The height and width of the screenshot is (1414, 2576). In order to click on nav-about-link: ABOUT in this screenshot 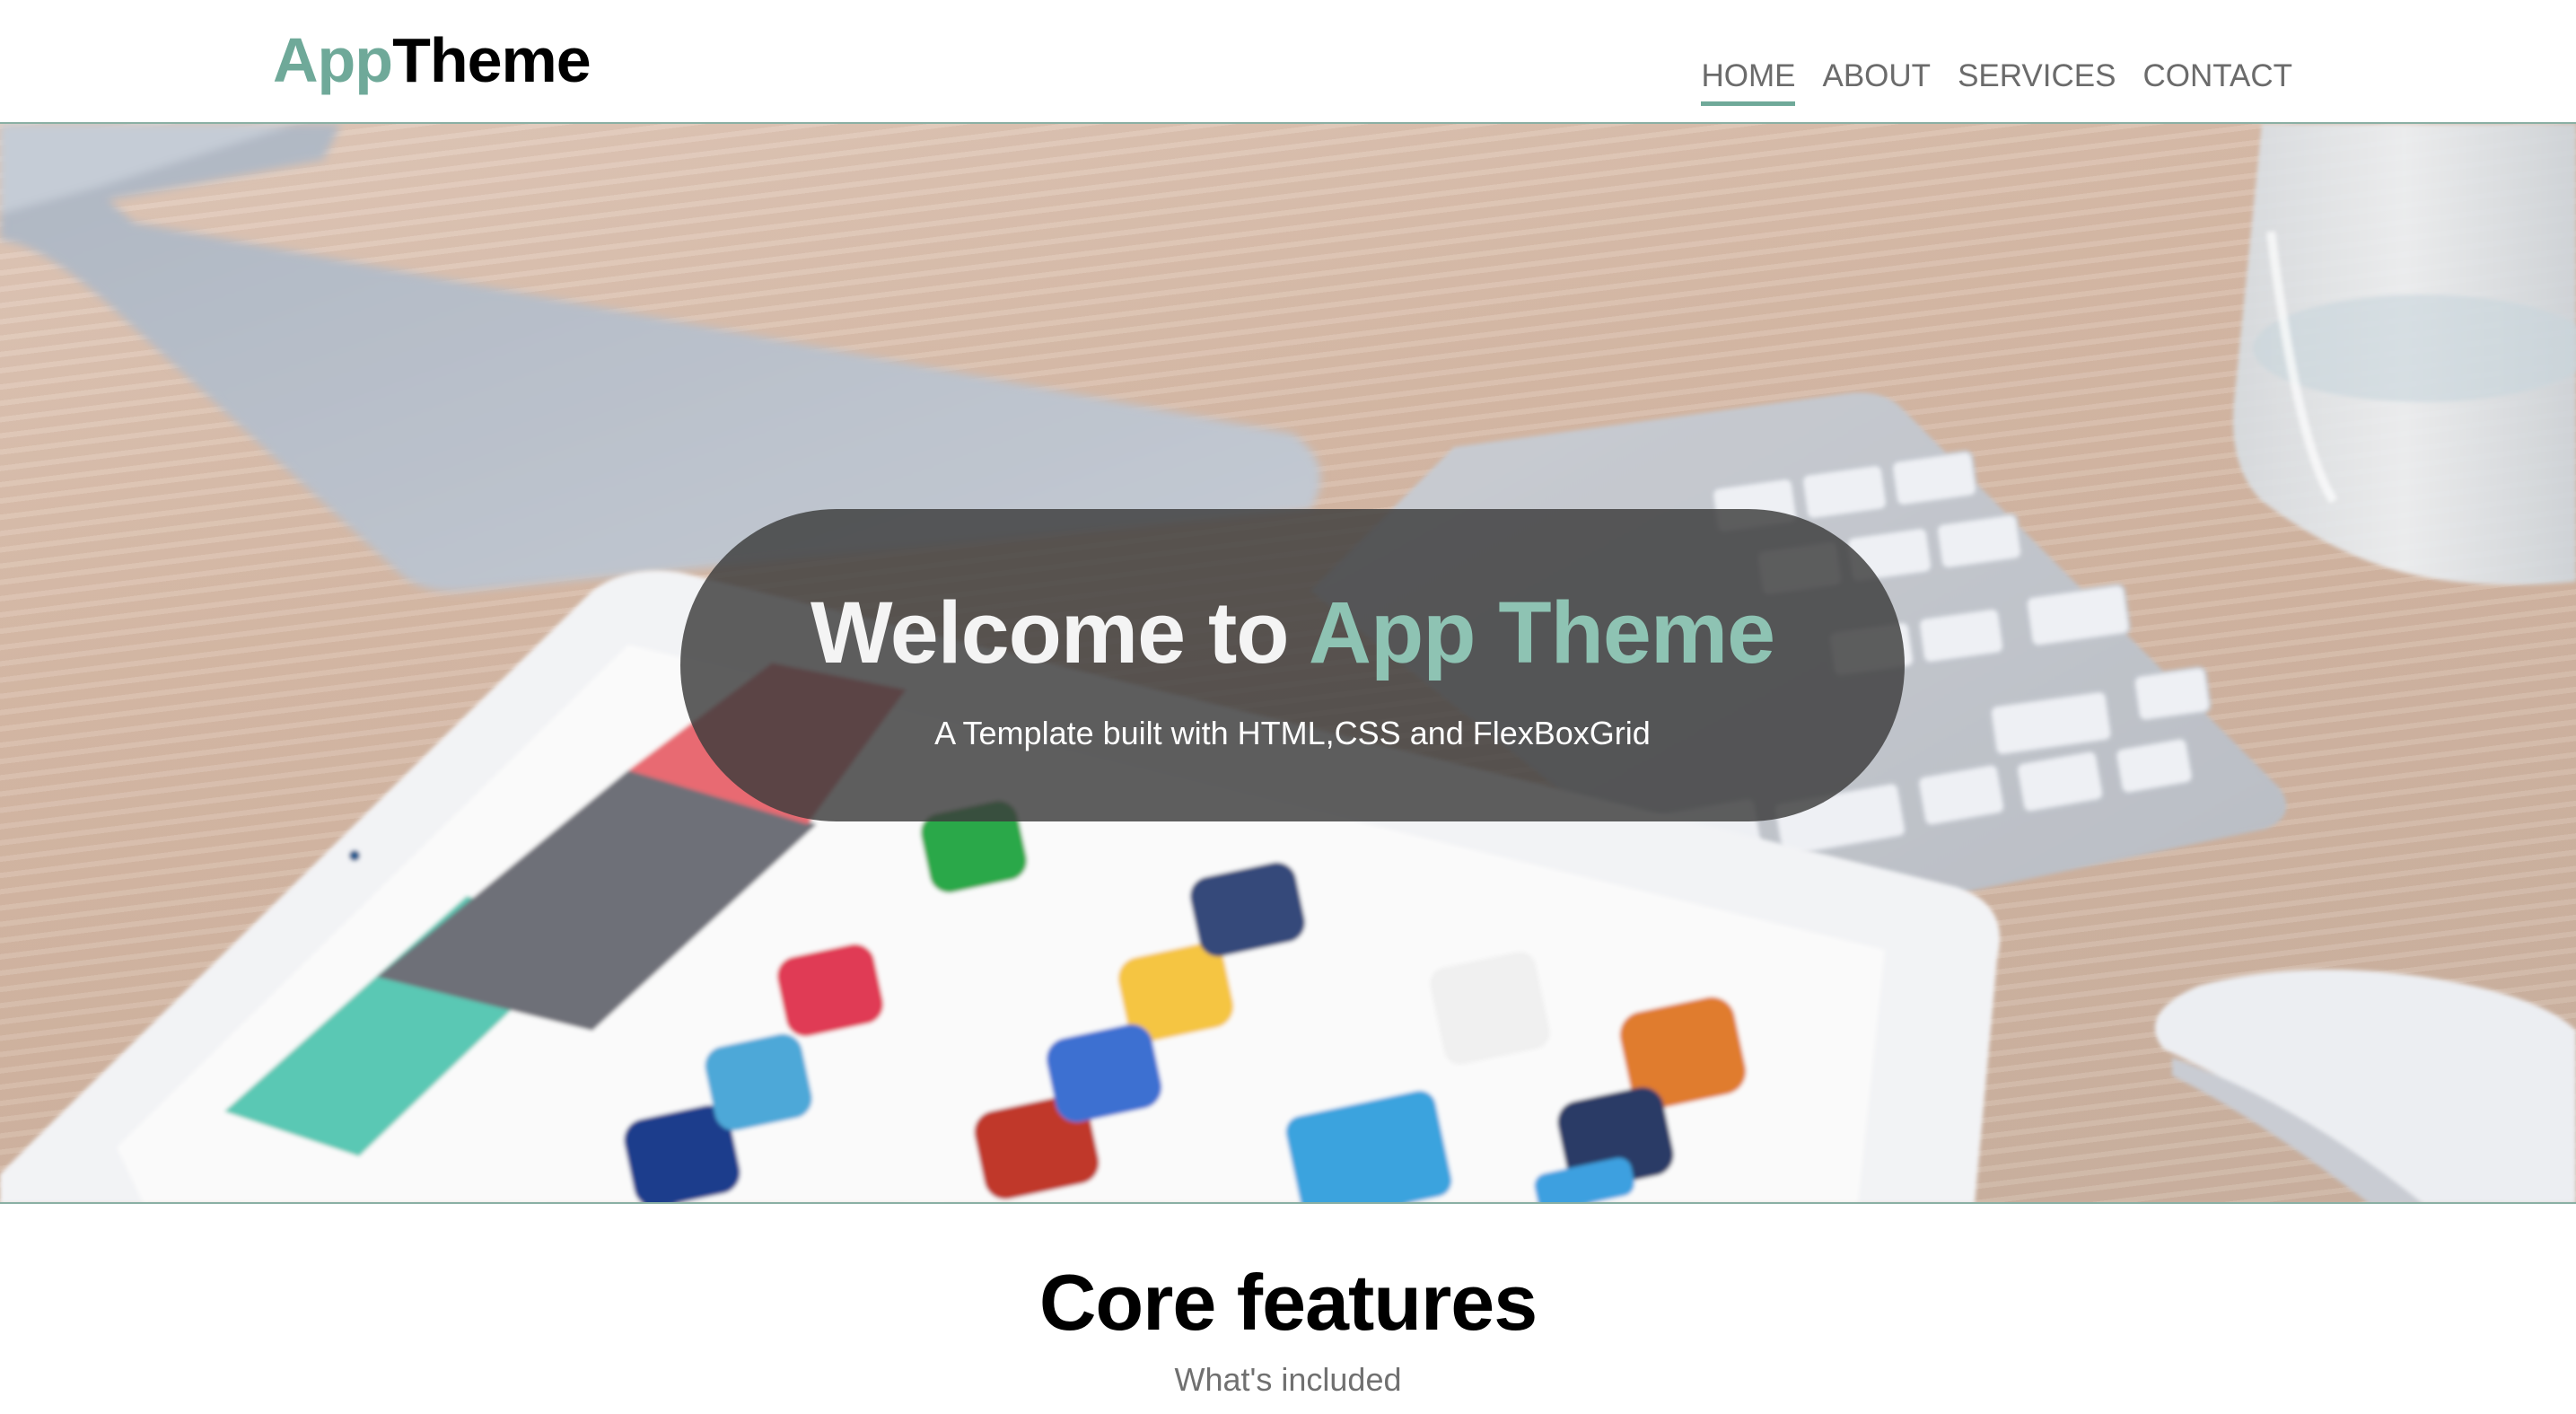, I will do `click(1876, 76)`.